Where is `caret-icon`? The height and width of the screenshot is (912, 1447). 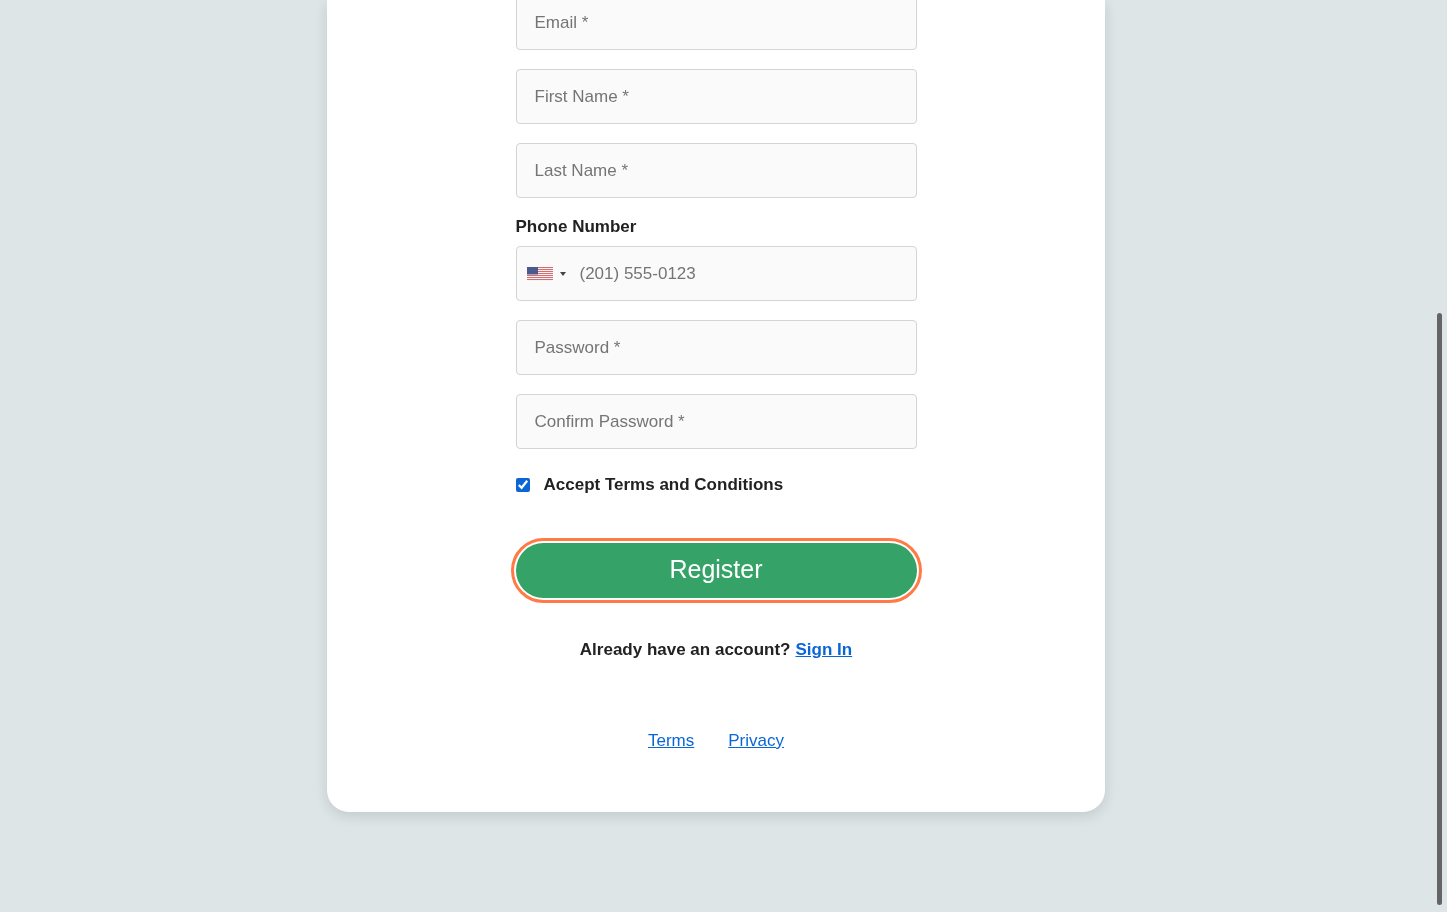
caret-icon is located at coordinates (562, 273).